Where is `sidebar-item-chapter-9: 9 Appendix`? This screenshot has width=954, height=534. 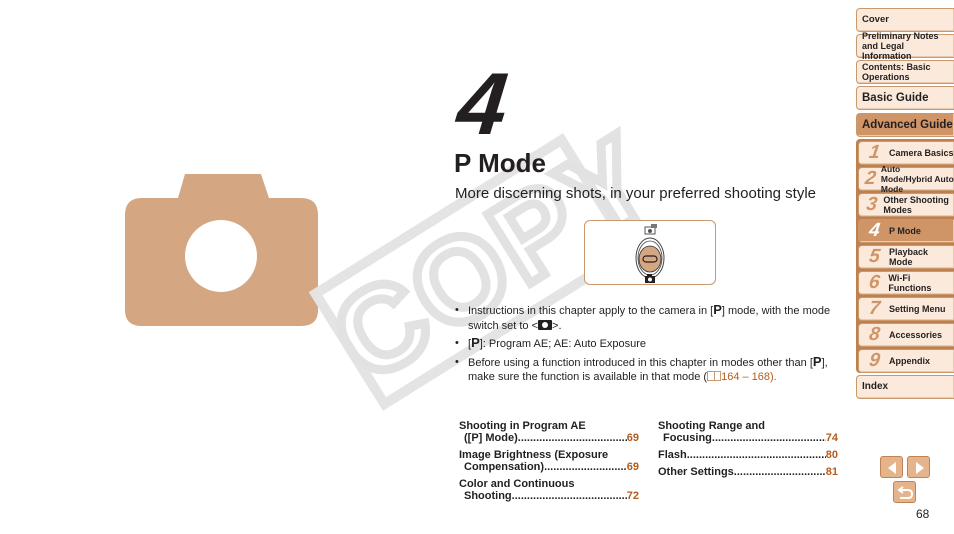
sidebar-item-chapter-9: 9 Appendix is located at coordinates (906, 361).